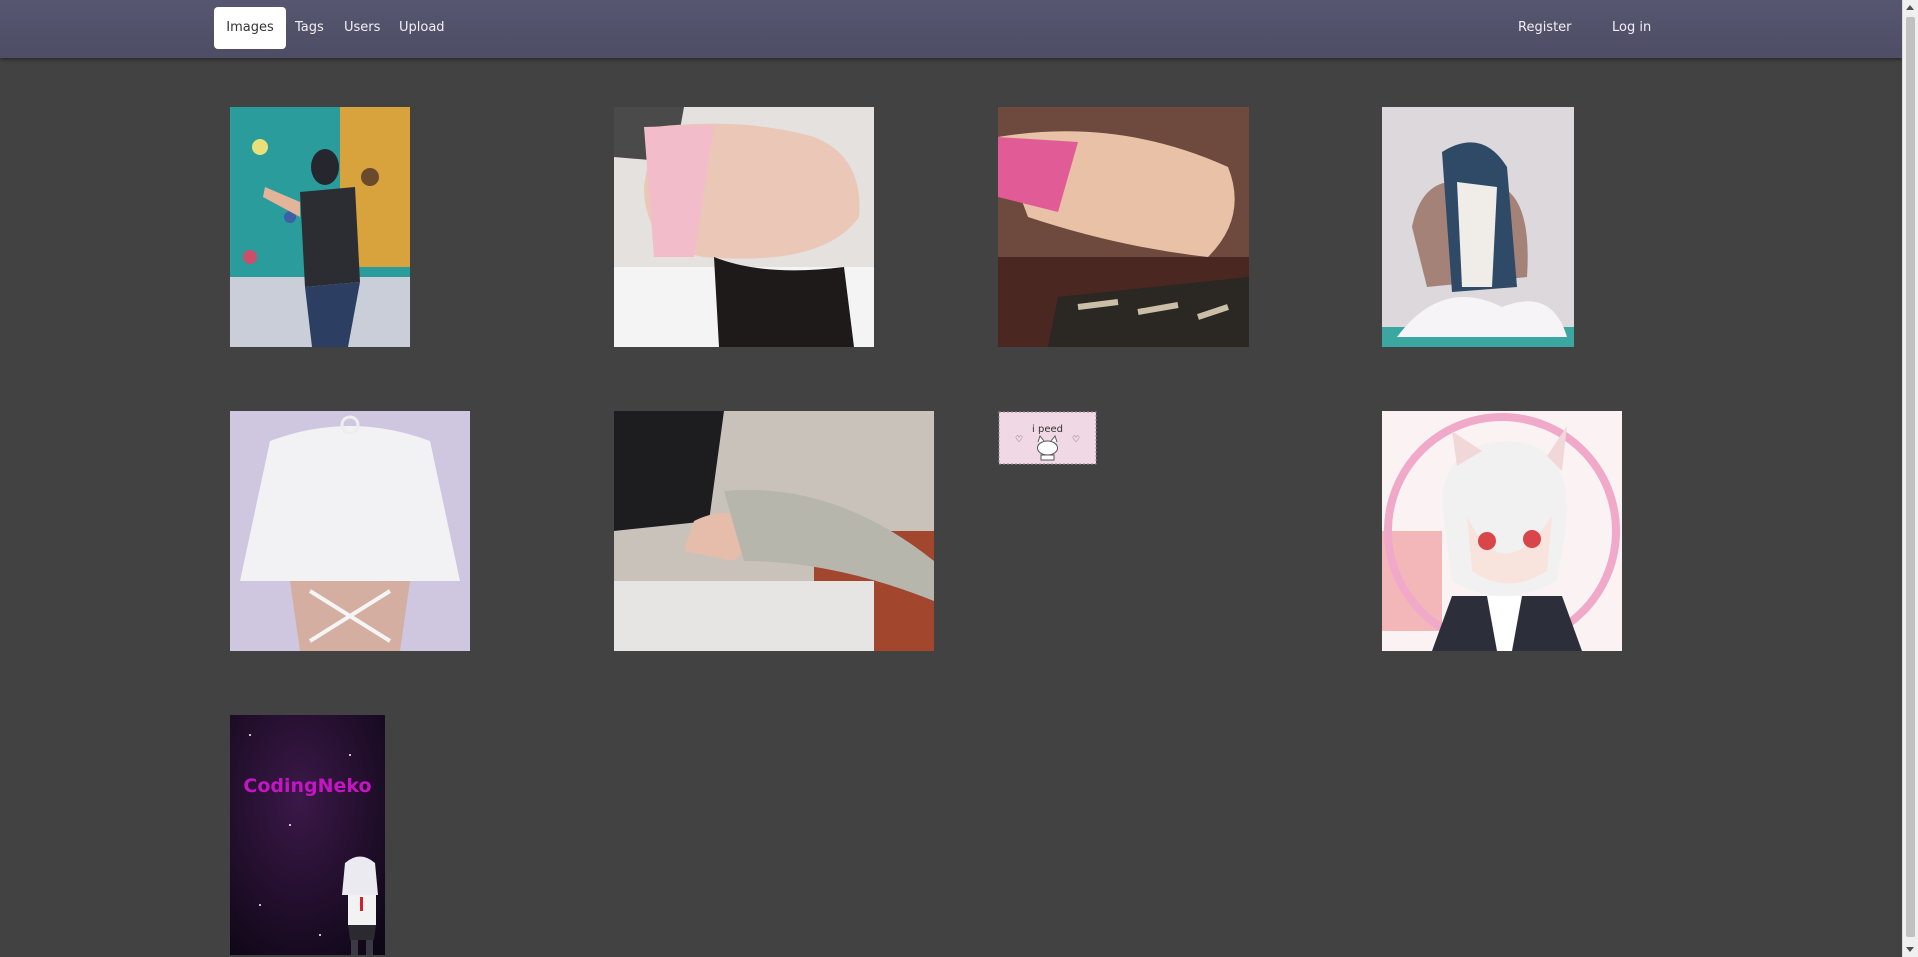  I want to click on top-navbar: Images Tags Users Upload Register Log in, so click(951, 29).